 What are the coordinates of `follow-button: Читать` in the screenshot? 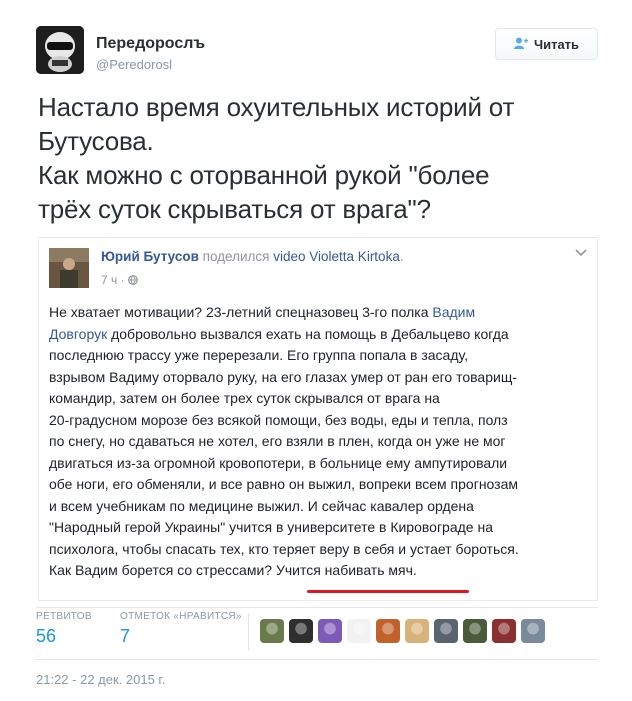 It's located at (546, 44).